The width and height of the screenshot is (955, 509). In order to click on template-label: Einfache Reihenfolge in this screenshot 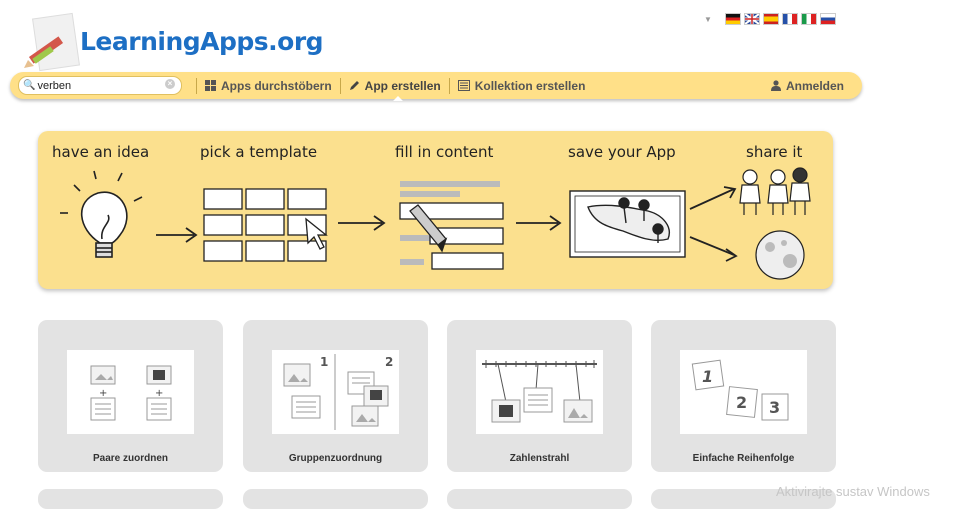, I will do `click(743, 458)`.